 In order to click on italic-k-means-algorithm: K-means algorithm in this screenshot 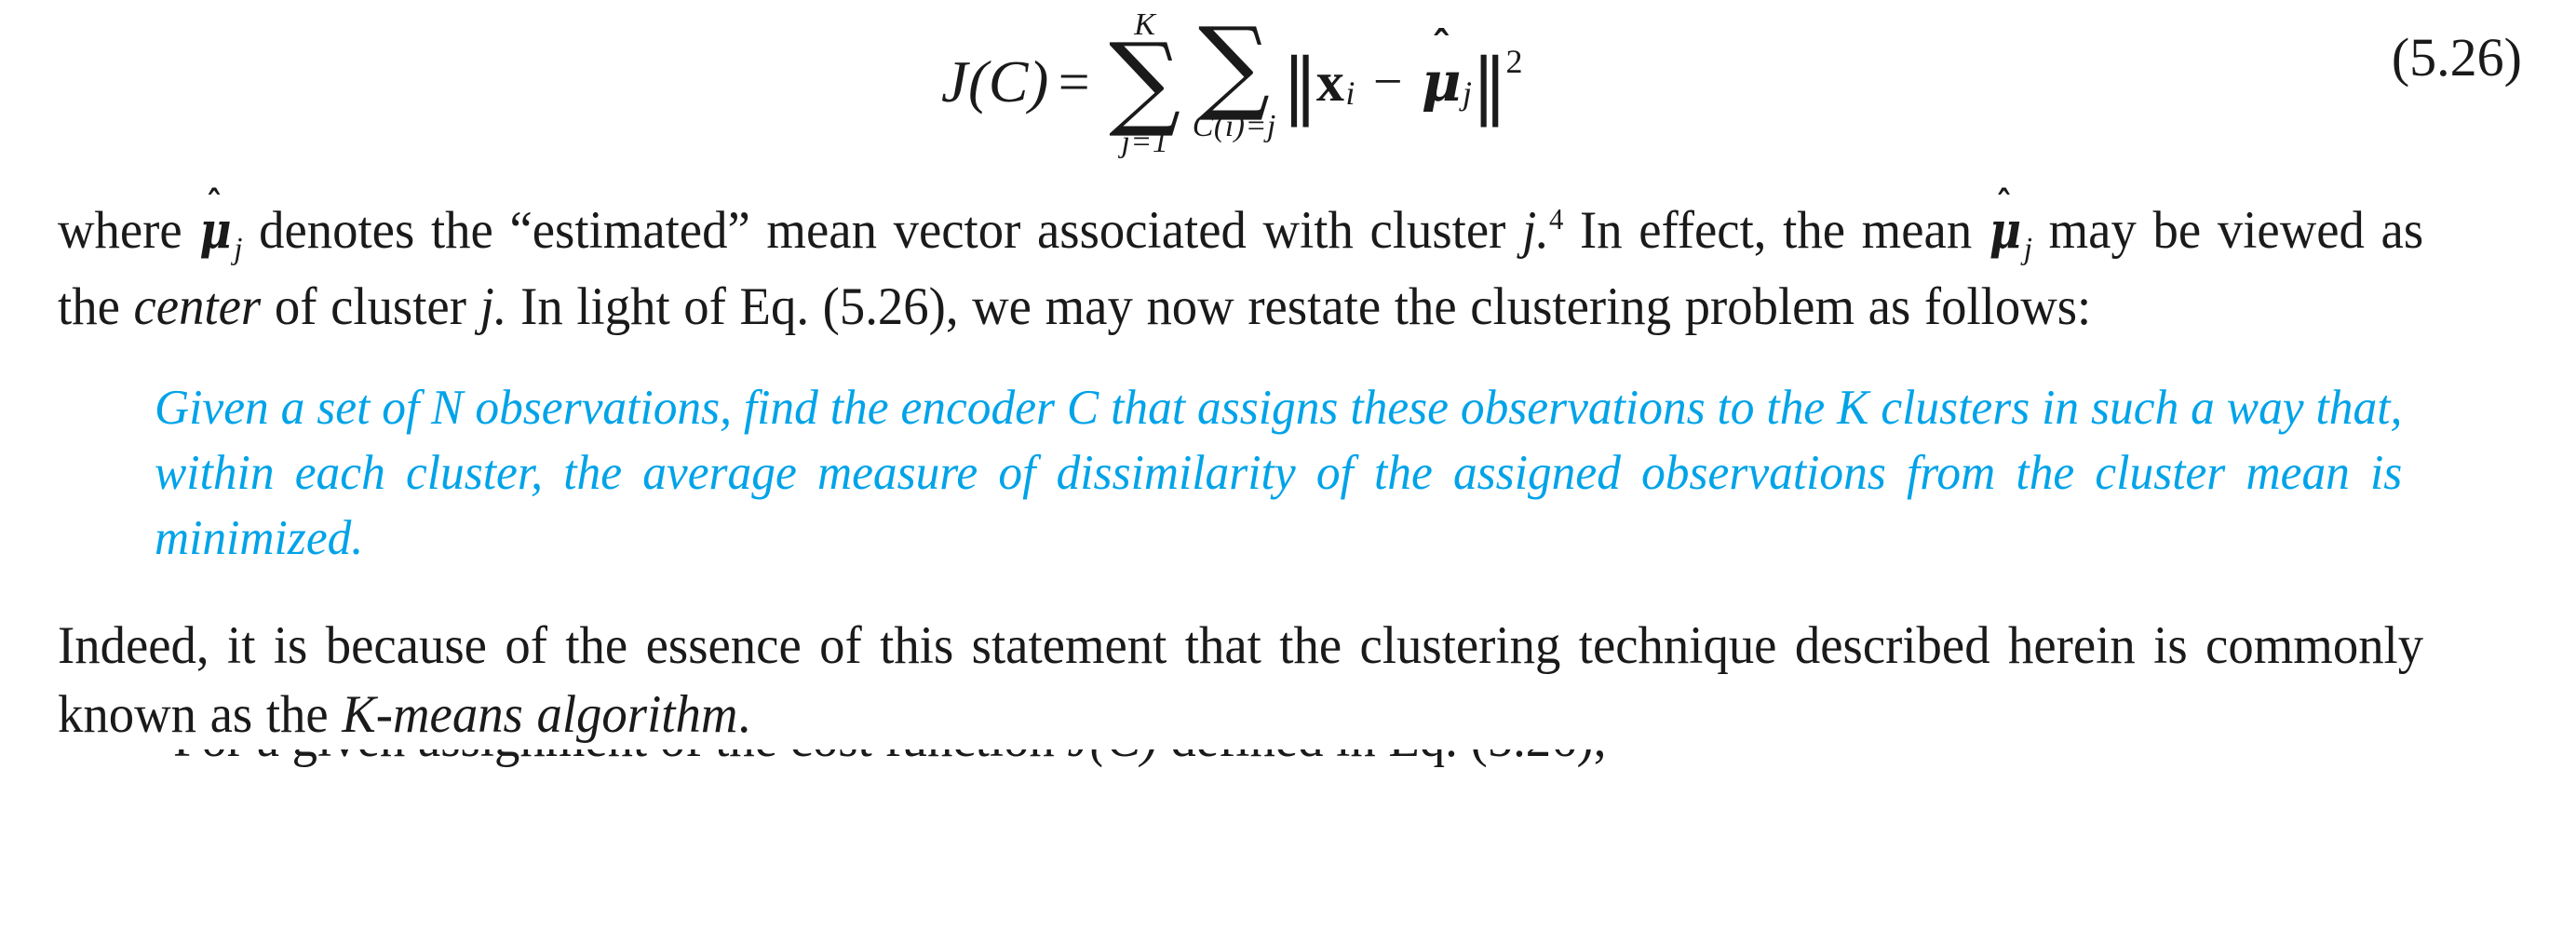, I will do `click(540, 714)`.